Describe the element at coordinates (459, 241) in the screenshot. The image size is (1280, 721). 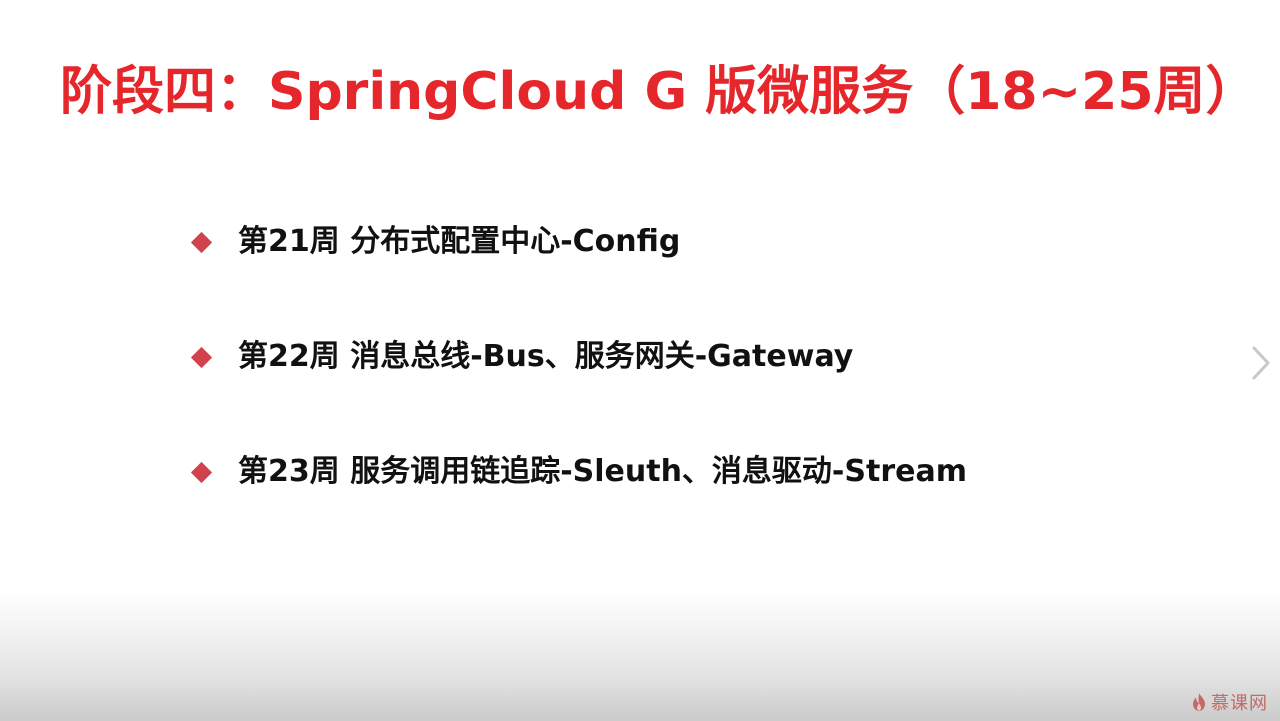
I see `bullet-text: 第21周 分布式配置中心-Config` at that location.